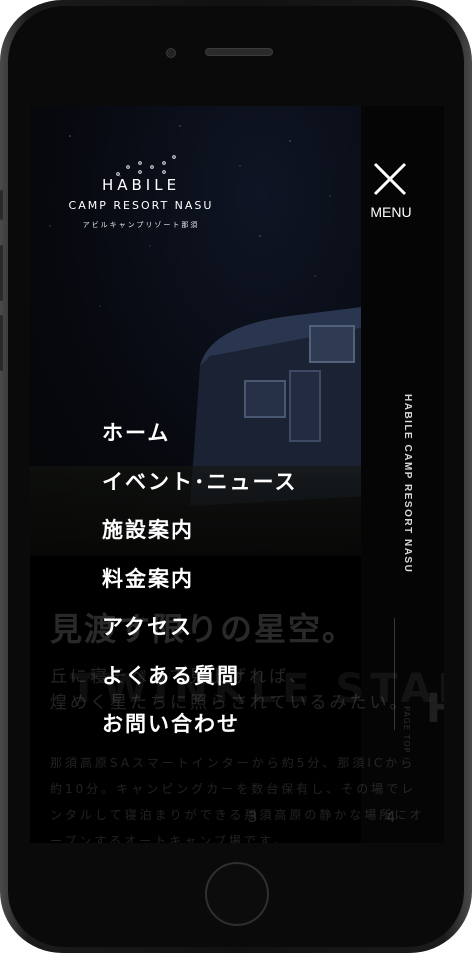 This screenshot has height=953, width=472. I want to click on page-top-divider, so click(394, 674).